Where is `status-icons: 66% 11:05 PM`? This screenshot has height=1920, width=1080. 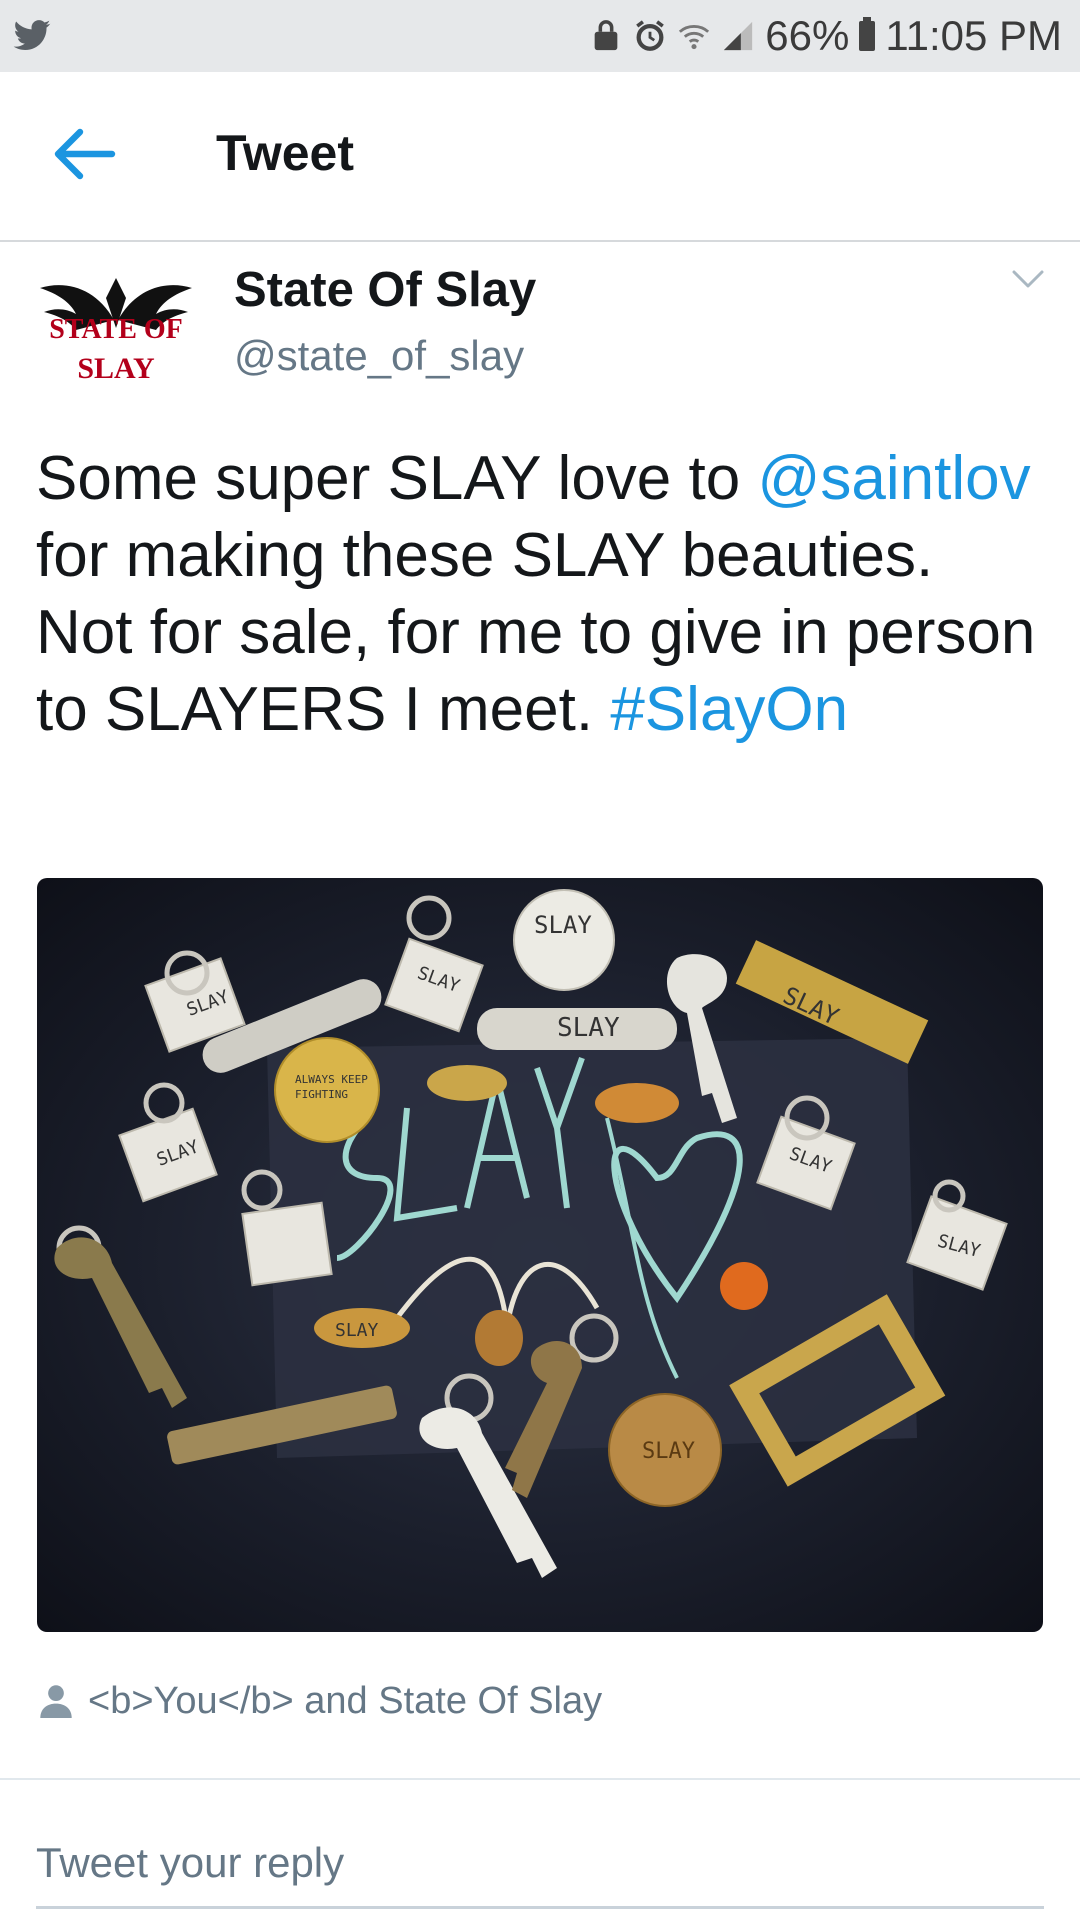 status-icons: 66% 11:05 PM is located at coordinates (825, 36).